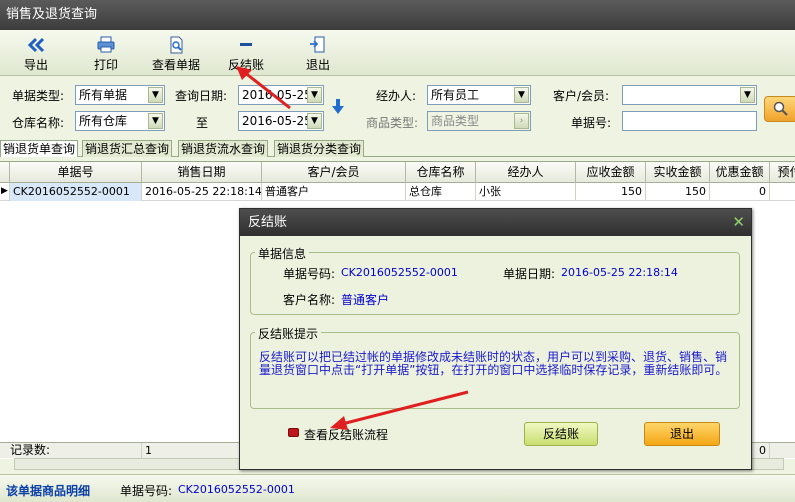 The height and width of the screenshot is (502, 795). What do you see at coordinates (39, 148) in the screenshot?
I see `tab-sales-return-doc: 销退货单查询` at bounding box center [39, 148].